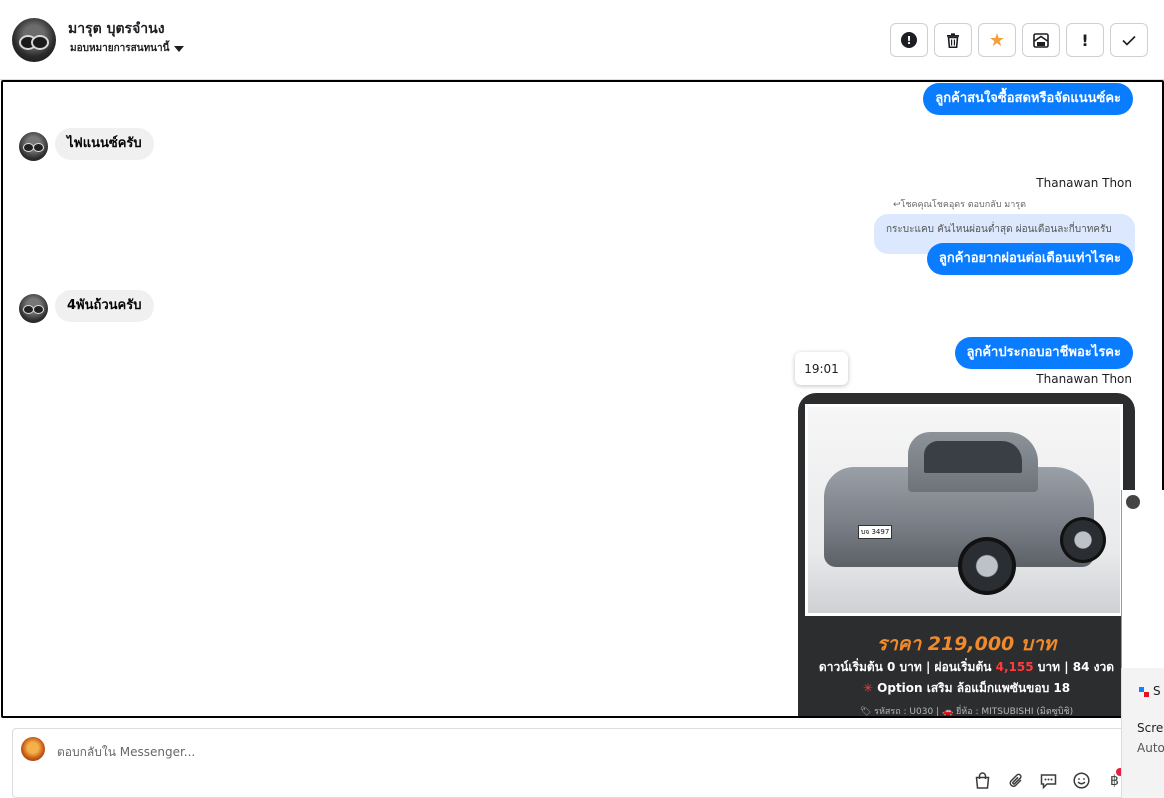 The image size is (1164, 798). I want to click on emoji-icon, so click(1081, 780).